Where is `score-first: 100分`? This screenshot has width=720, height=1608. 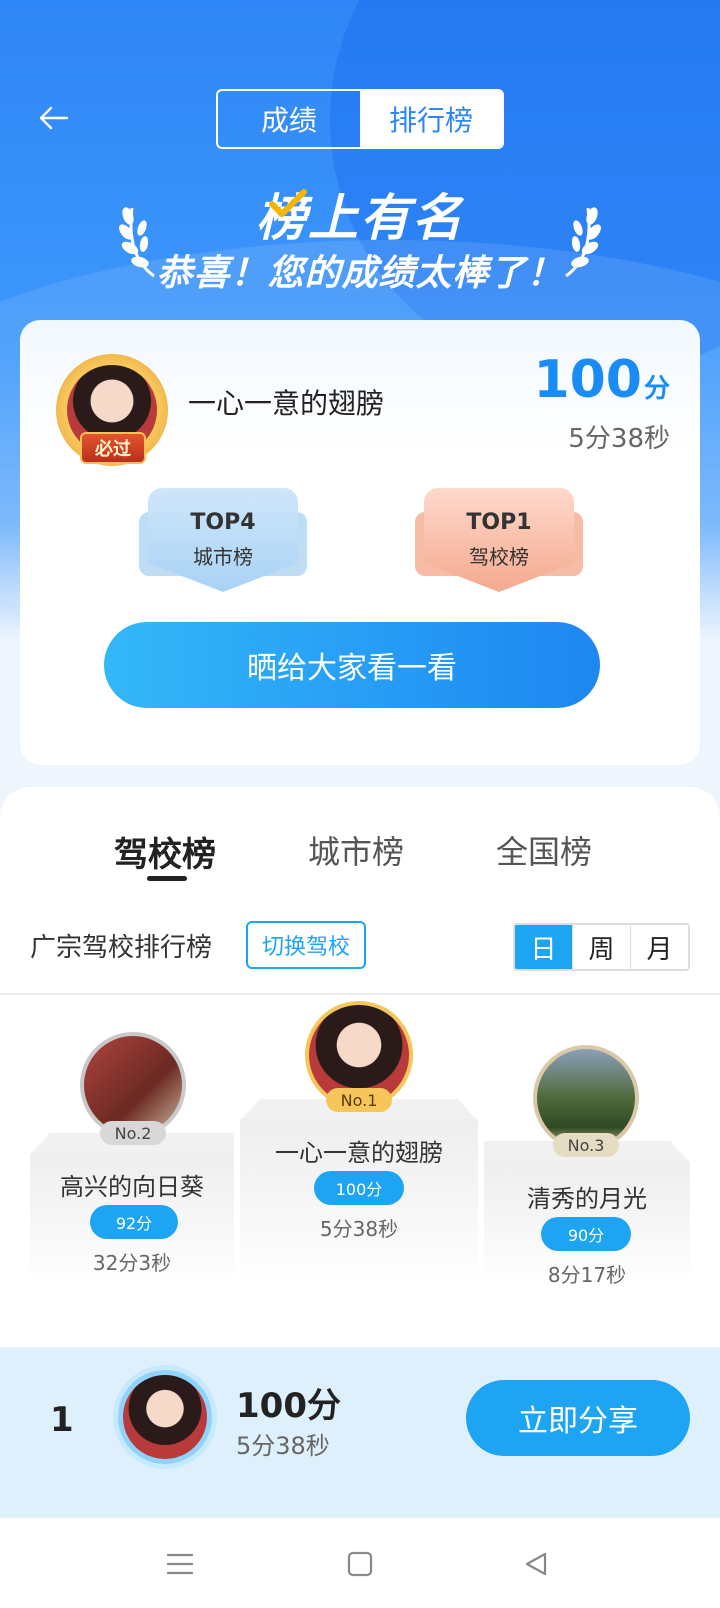 score-first: 100分 is located at coordinates (359, 1188).